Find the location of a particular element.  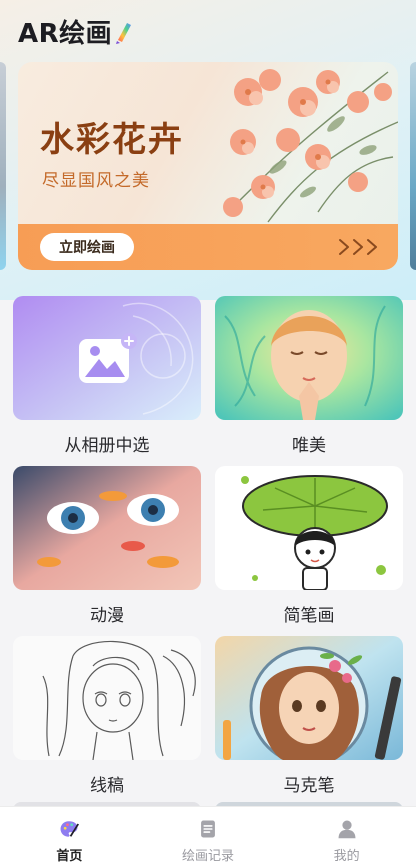

banner-title: 水彩花卉 is located at coordinates (112, 140).